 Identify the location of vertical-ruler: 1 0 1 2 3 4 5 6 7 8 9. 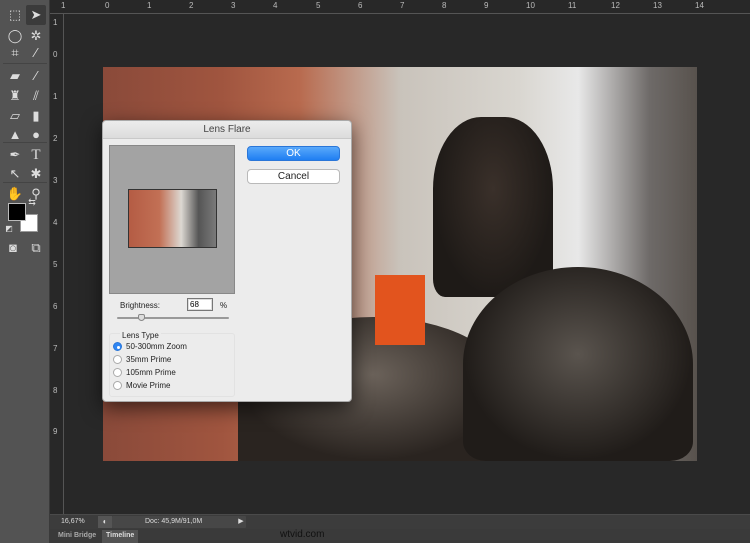
(57, 264).